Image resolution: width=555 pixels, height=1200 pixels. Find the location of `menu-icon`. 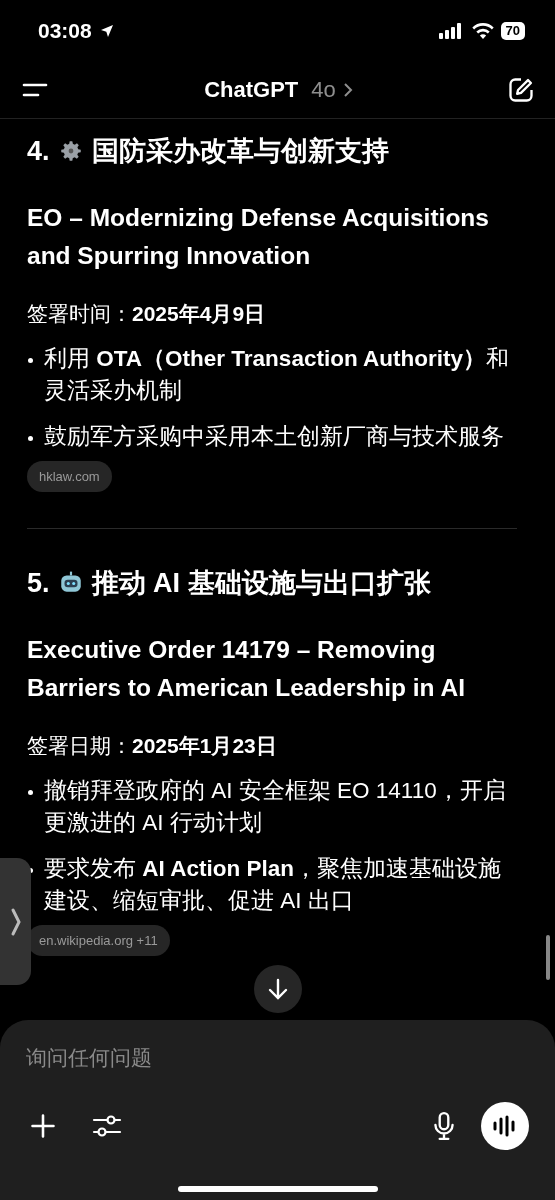

menu-icon is located at coordinates (36, 90).